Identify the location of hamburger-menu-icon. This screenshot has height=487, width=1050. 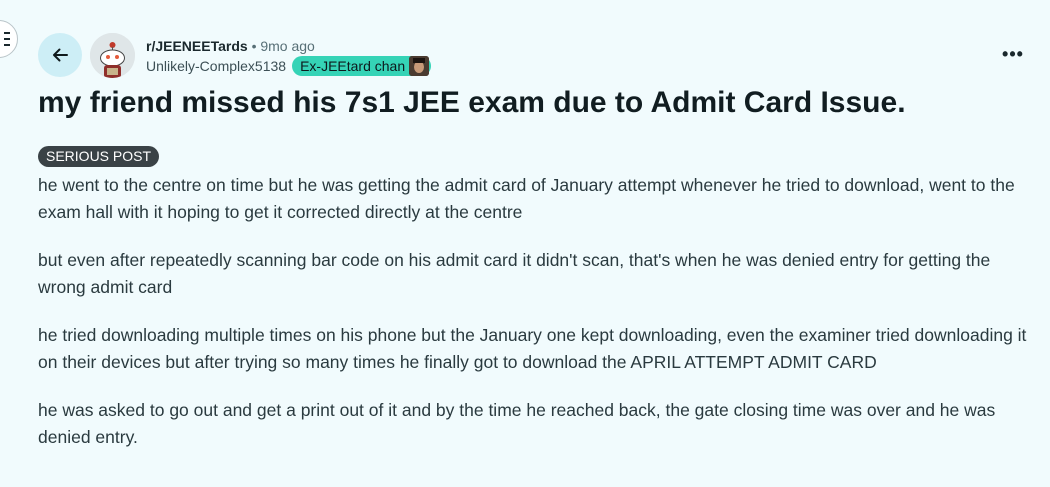
(7, 39).